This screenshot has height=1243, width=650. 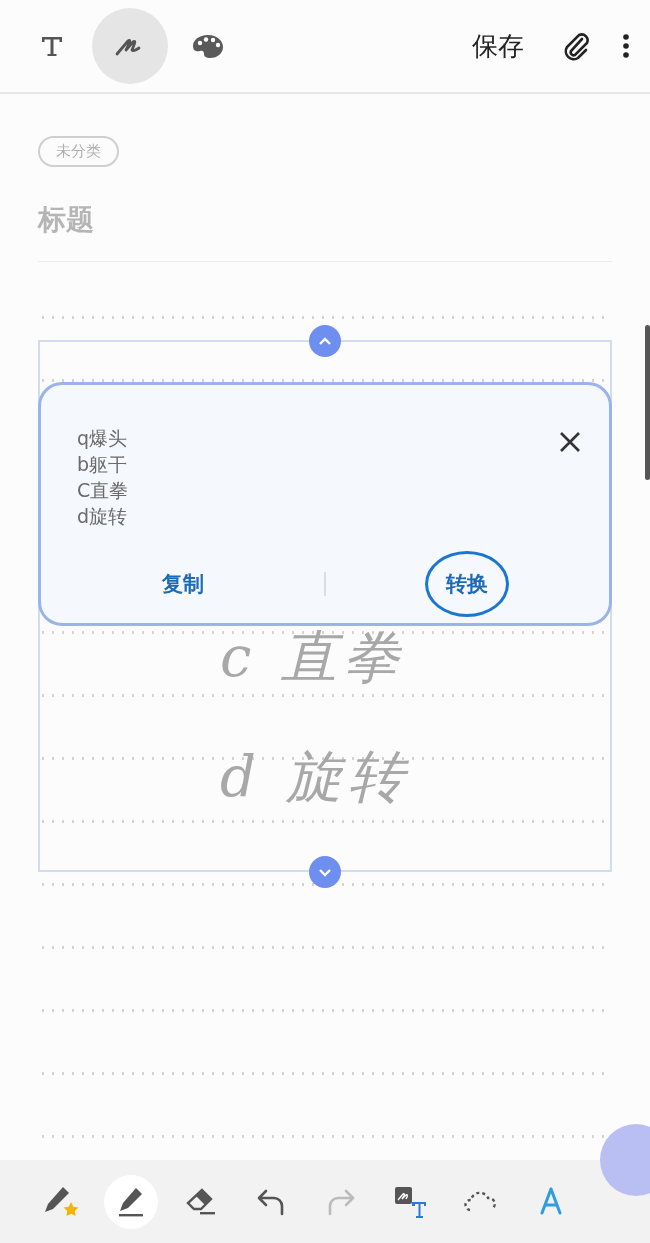 What do you see at coordinates (271, 1201) in the screenshot?
I see `undo-icon` at bounding box center [271, 1201].